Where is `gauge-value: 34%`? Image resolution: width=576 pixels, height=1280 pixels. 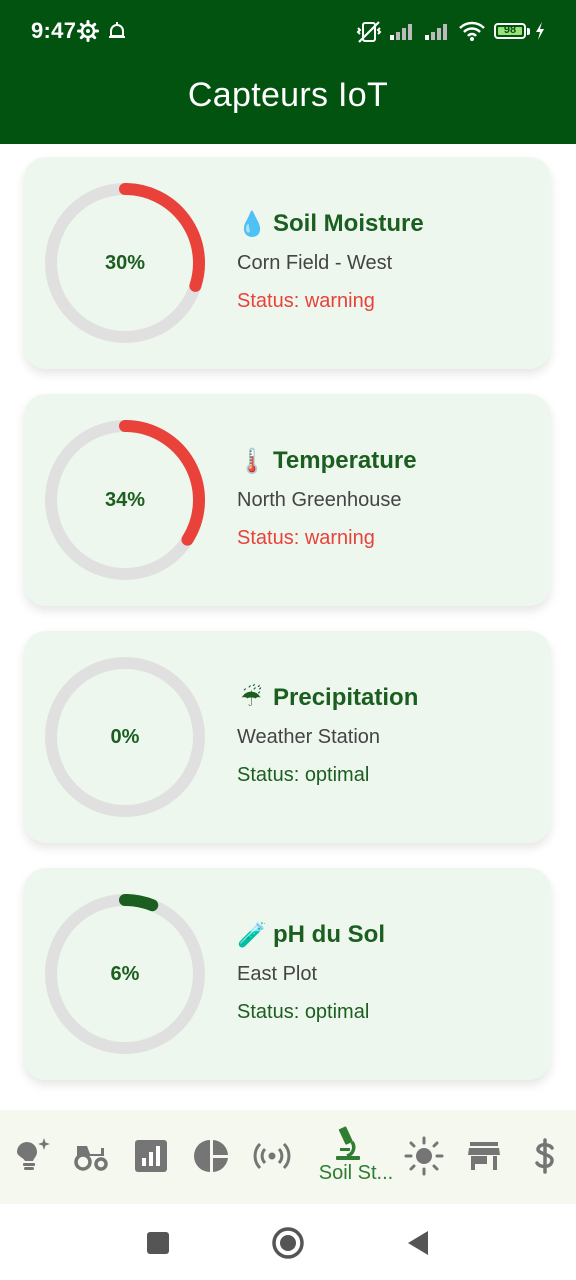 gauge-value: 34% is located at coordinates (125, 499).